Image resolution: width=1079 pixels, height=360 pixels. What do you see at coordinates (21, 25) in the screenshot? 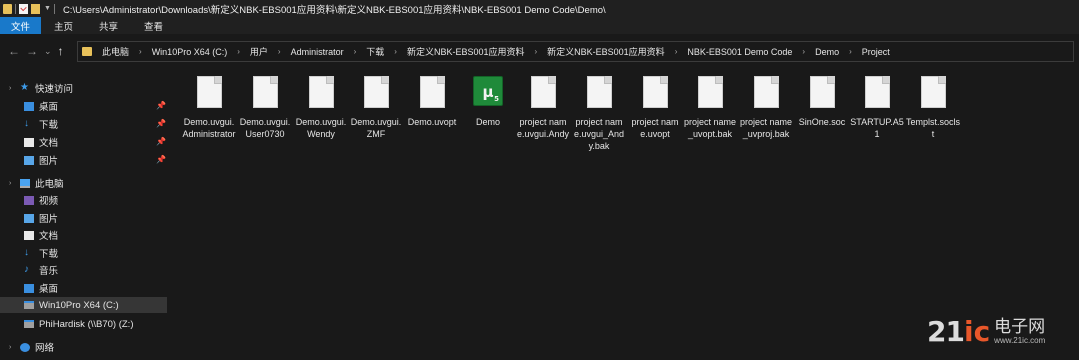
I see `tab-file: 文件` at bounding box center [21, 25].